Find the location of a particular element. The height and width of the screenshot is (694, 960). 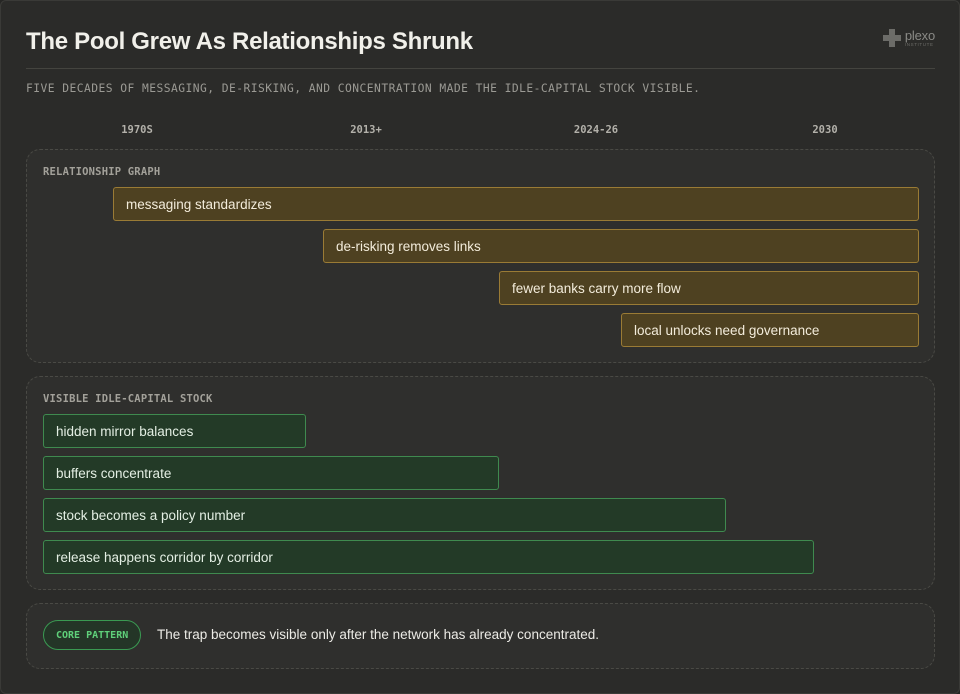

idle-capital-bar: release happens corridor by corridor is located at coordinates (428, 557).